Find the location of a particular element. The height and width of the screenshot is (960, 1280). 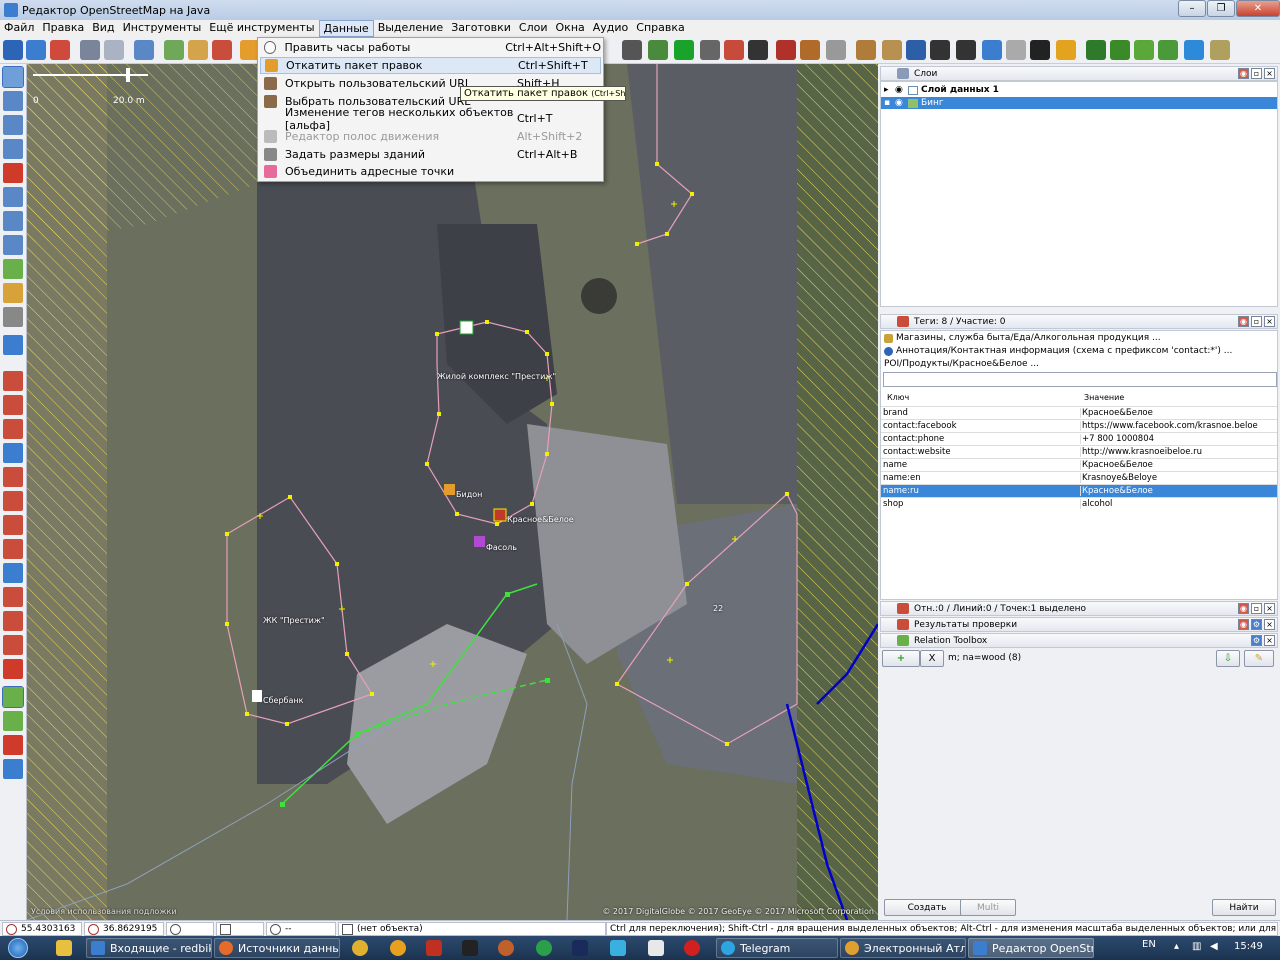

tag-row: contact:phone +7 800 1000804 is located at coordinates (1079, 438).